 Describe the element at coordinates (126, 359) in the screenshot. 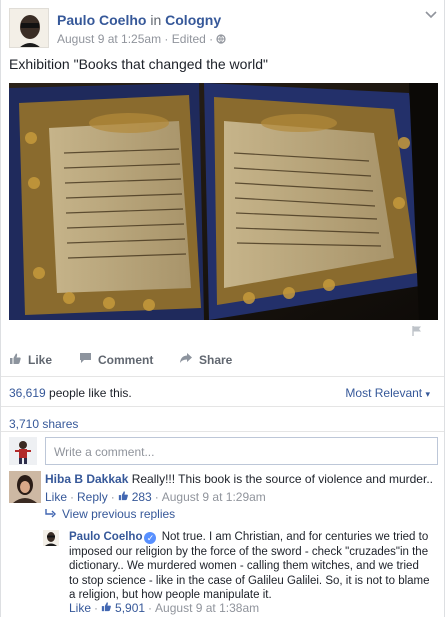

I see `comment-button-label: Comment` at that location.